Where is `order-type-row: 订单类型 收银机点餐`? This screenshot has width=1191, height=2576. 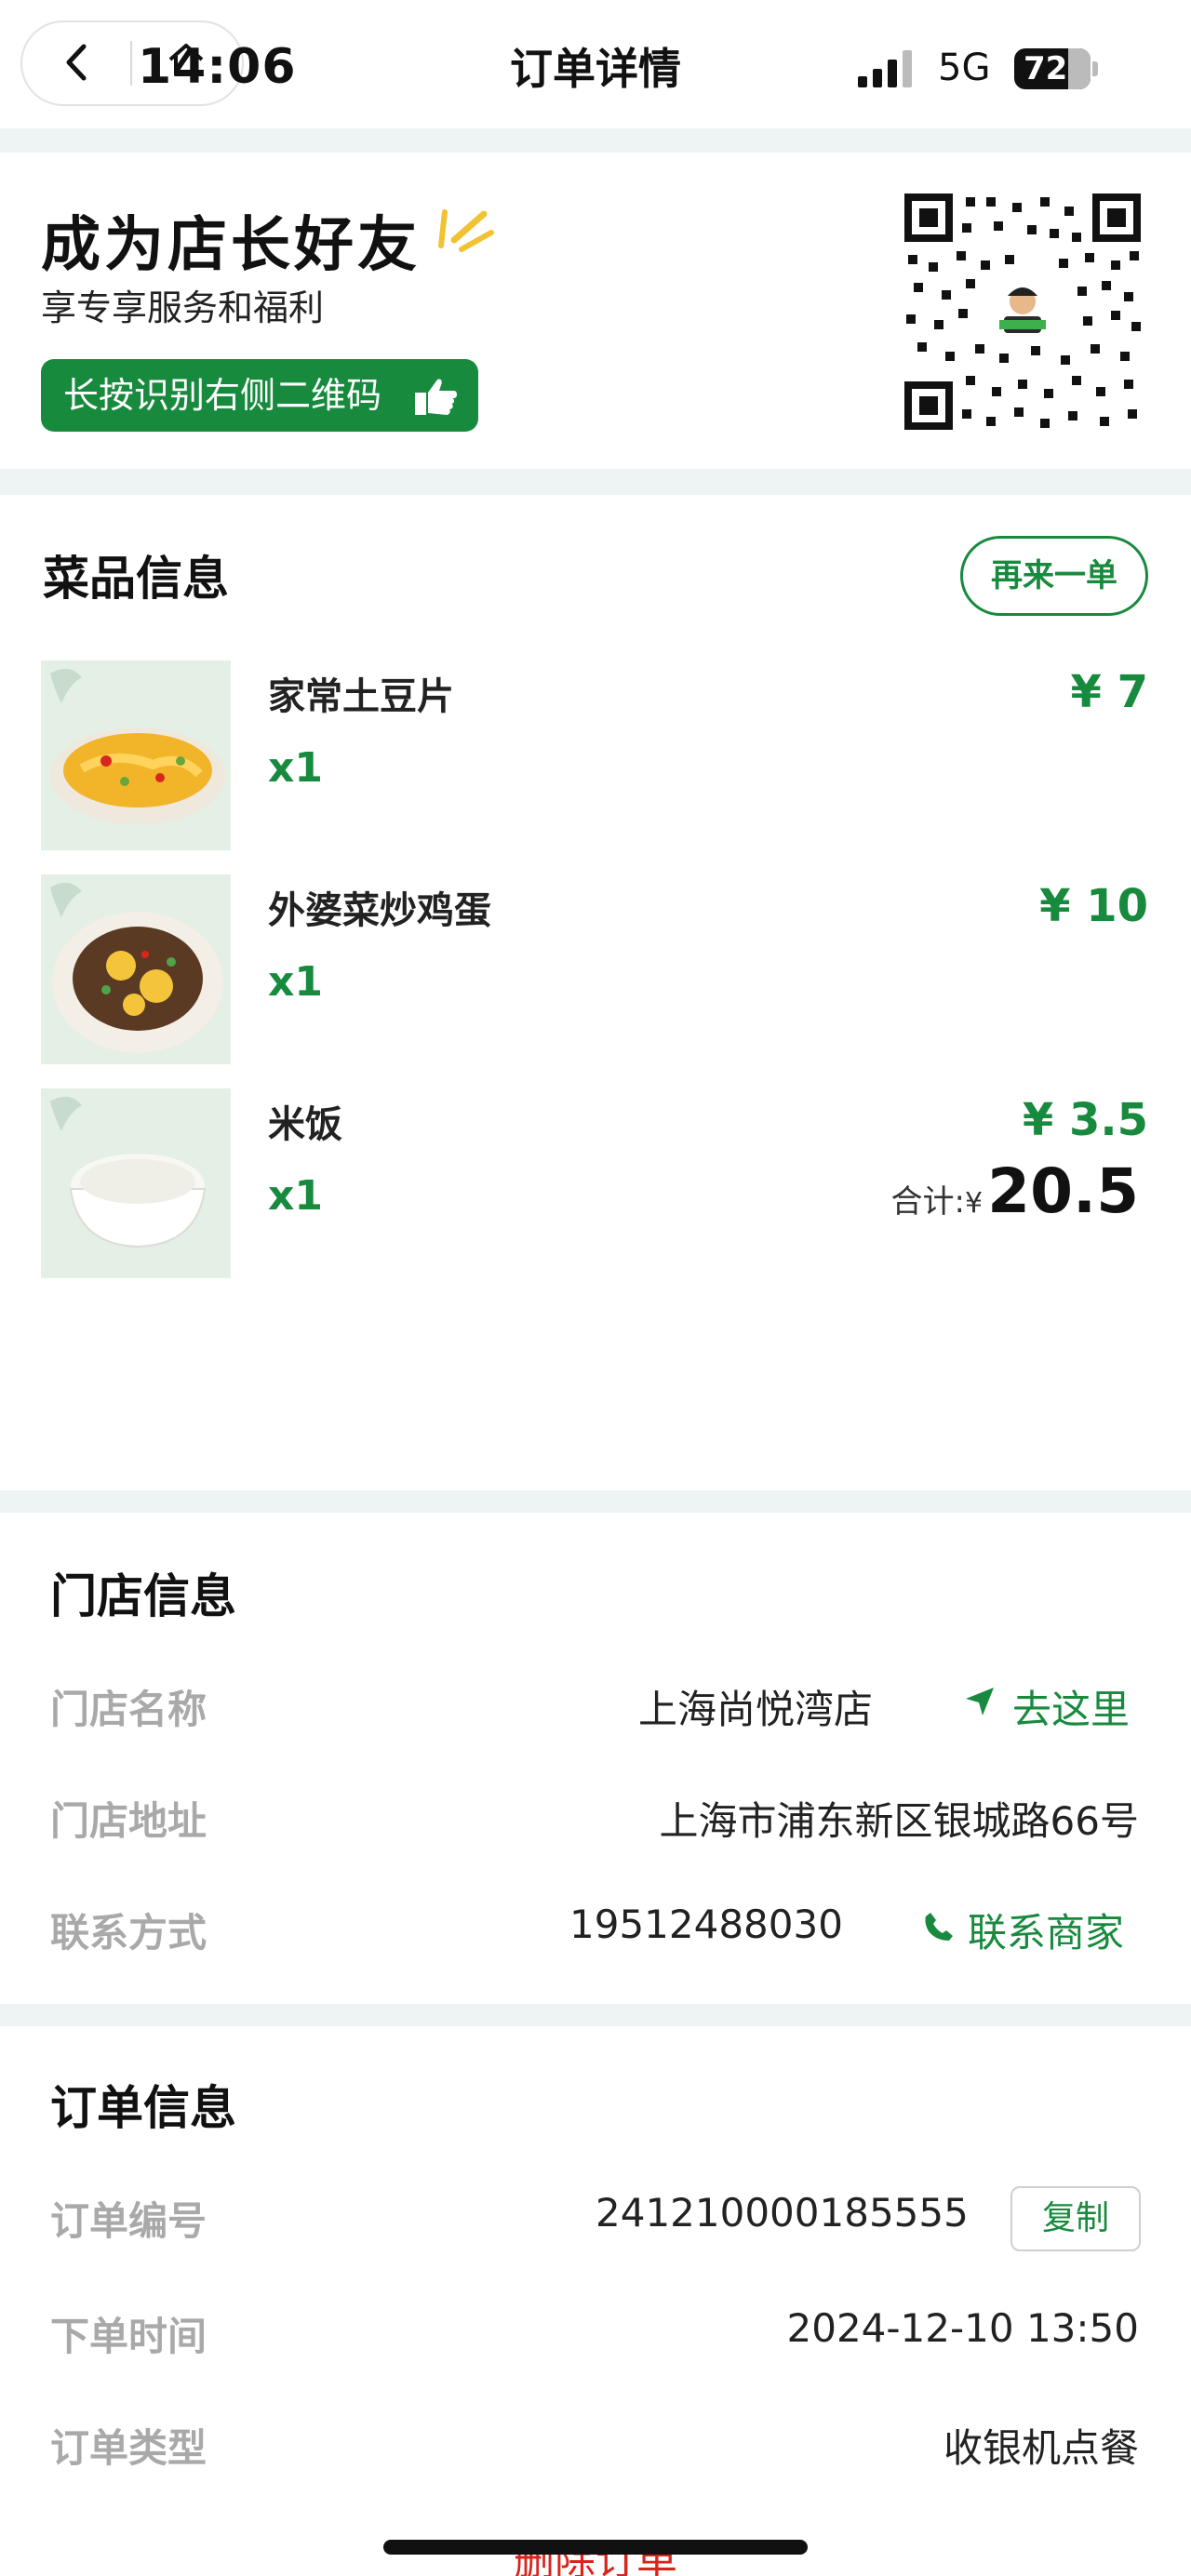 order-type-row: 订单类型 收银机点餐 is located at coordinates (595, 2445).